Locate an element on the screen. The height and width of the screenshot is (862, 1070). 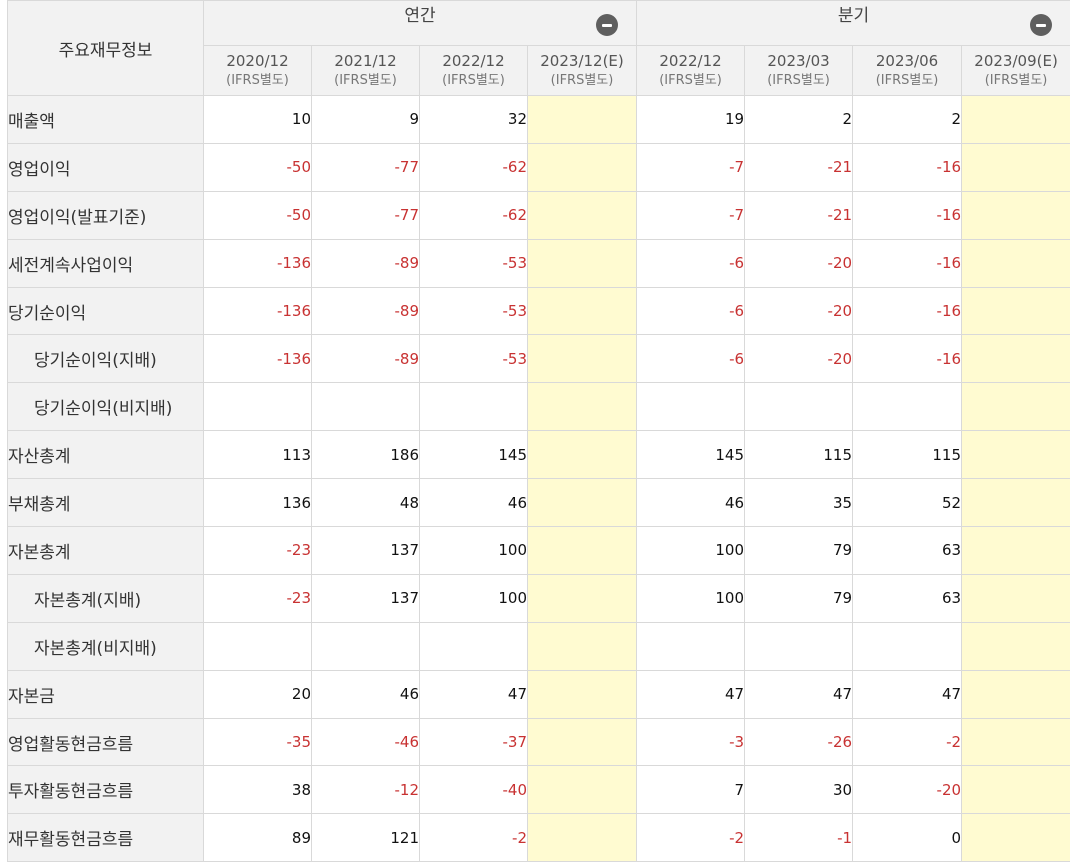
row-label: 세전계속사업이익 is located at coordinates (106, 263).